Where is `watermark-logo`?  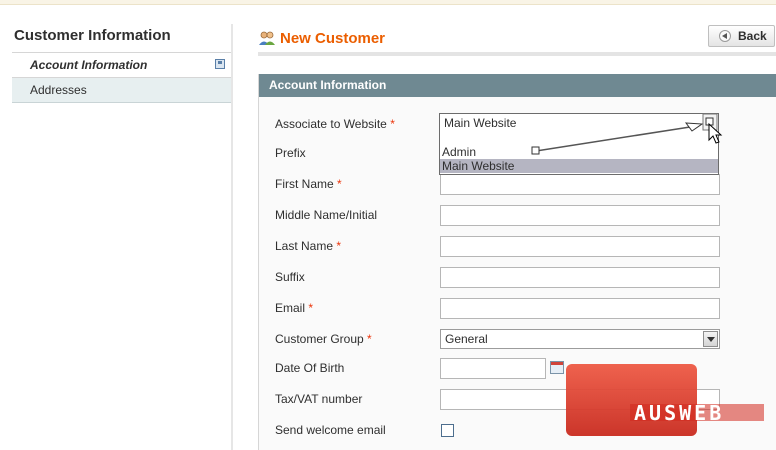
watermark-logo is located at coordinates (631, 400).